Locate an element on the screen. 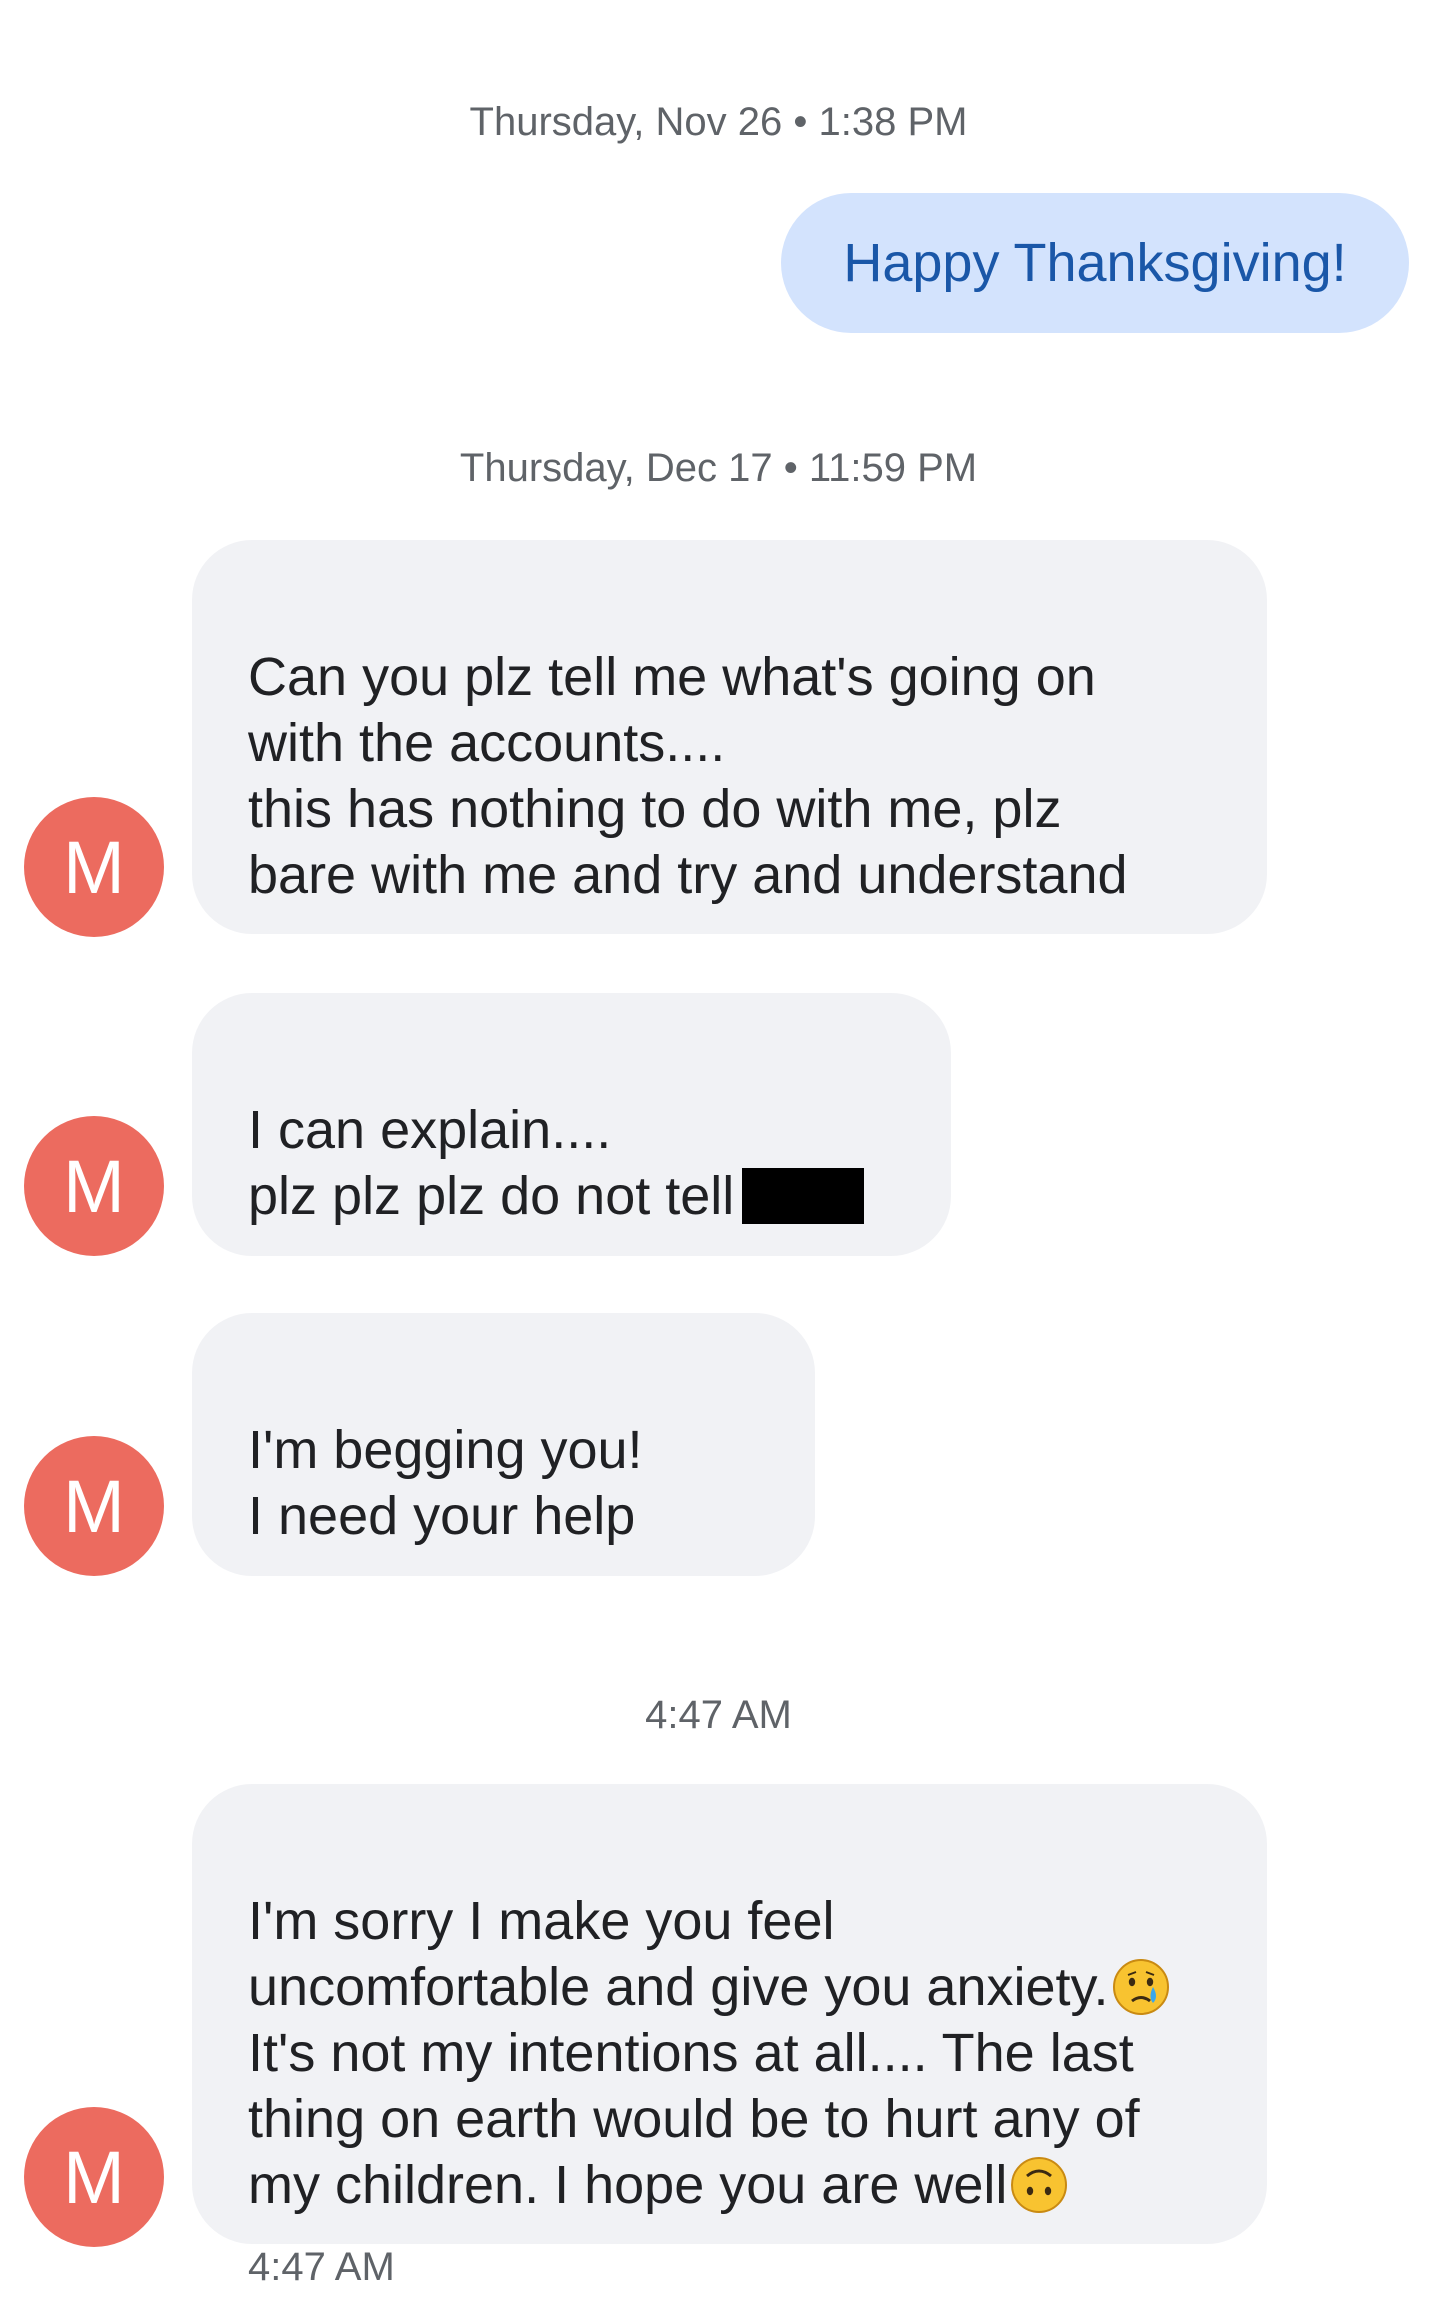  upside-down-face-emoji-icon is located at coordinates (1039, 2185).